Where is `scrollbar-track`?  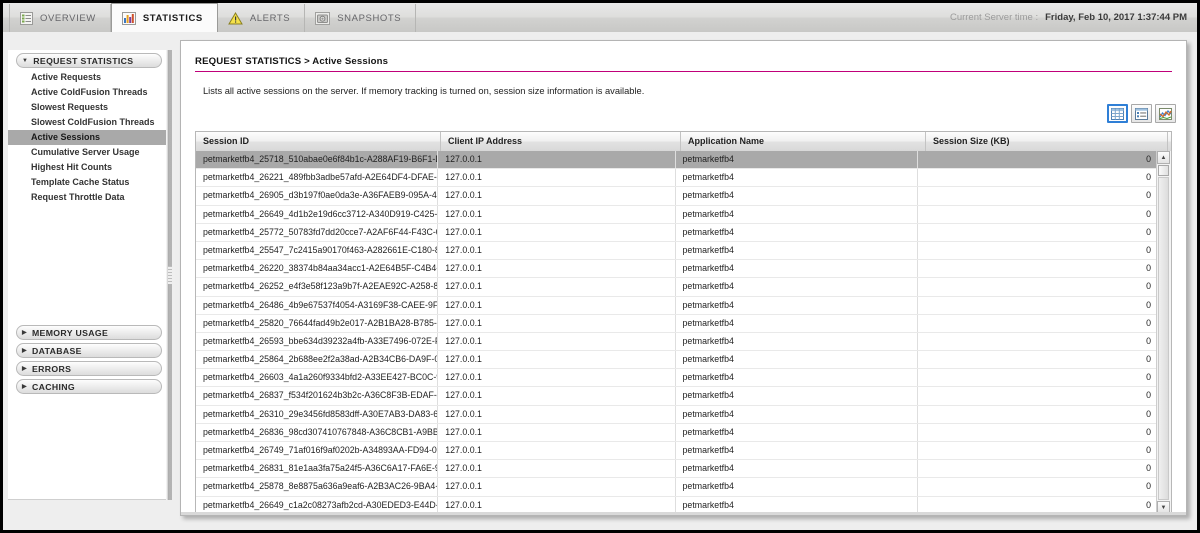
scrollbar-track is located at coordinates (1163, 338).